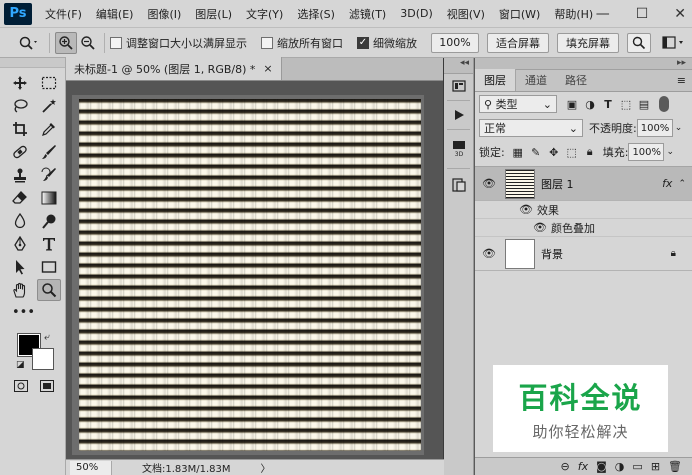 This screenshot has width=692, height=475. What do you see at coordinates (21, 388) in the screenshot?
I see `quick-mask-icon` at bounding box center [21, 388].